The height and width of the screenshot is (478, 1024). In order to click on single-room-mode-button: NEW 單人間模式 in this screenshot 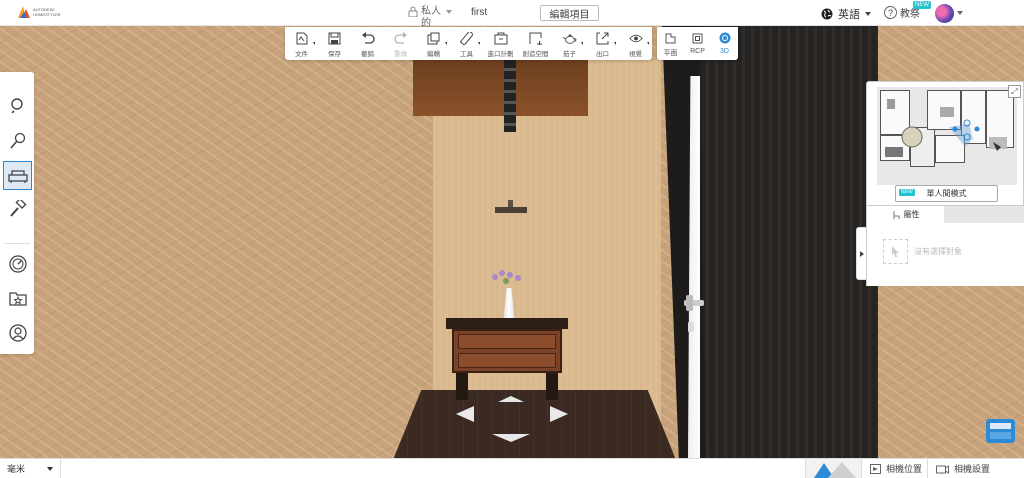, I will do `click(946, 193)`.